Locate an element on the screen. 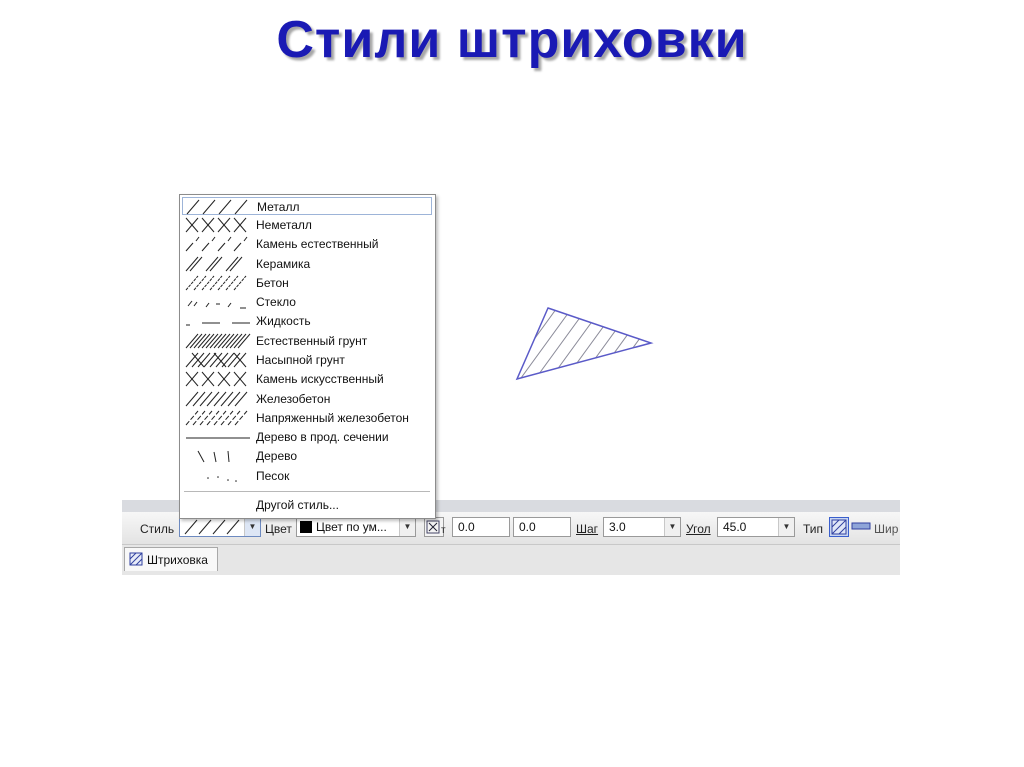 This screenshot has height=767, width=1024. natural-soil-icon is located at coordinates (218, 341).